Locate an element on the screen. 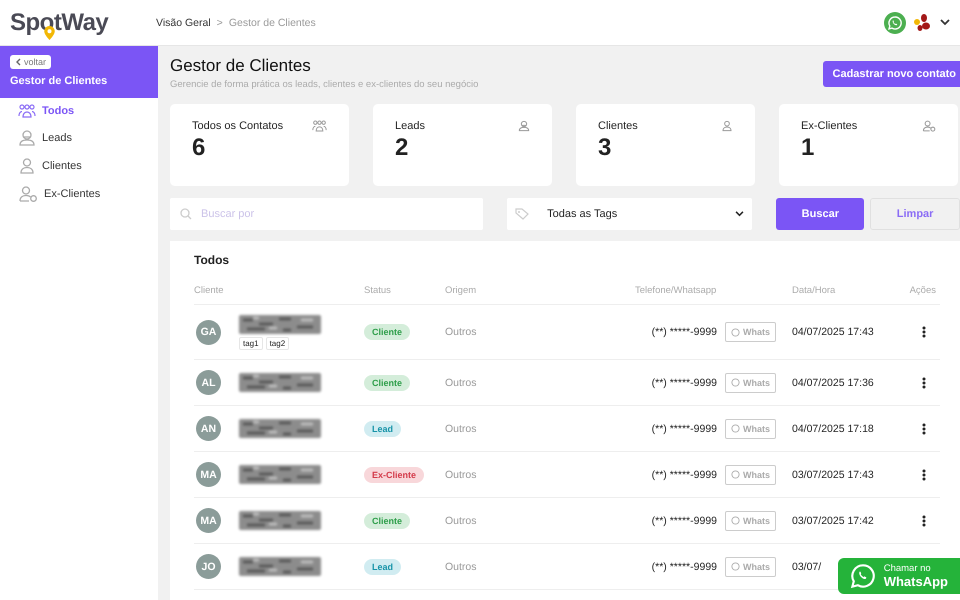  date-time: 04/07/2025 17:36 is located at coordinates (833, 382).